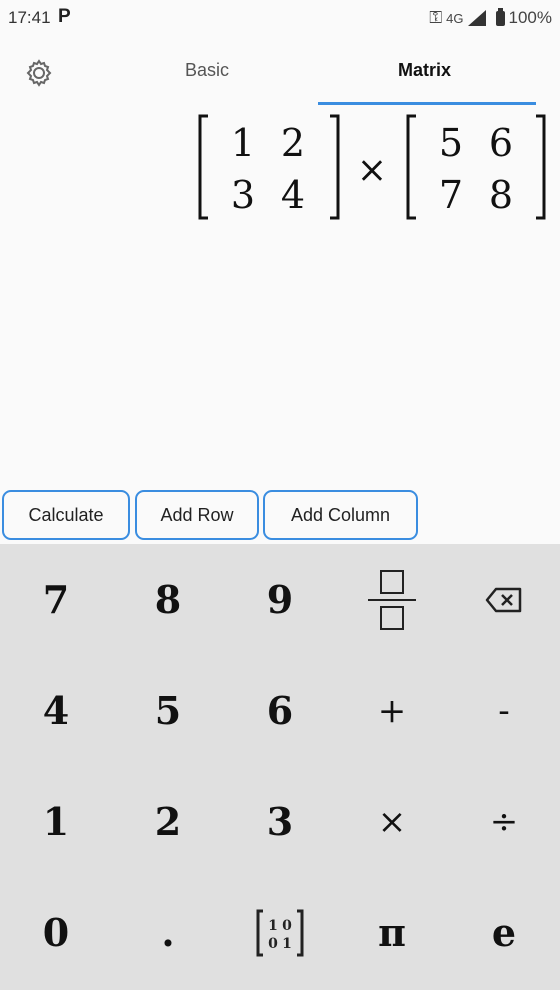 Image resolution: width=560 pixels, height=990 pixels. What do you see at coordinates (392, 710) in the screenshot?
I see `key-plus: +` at bounding box center [392, 710].